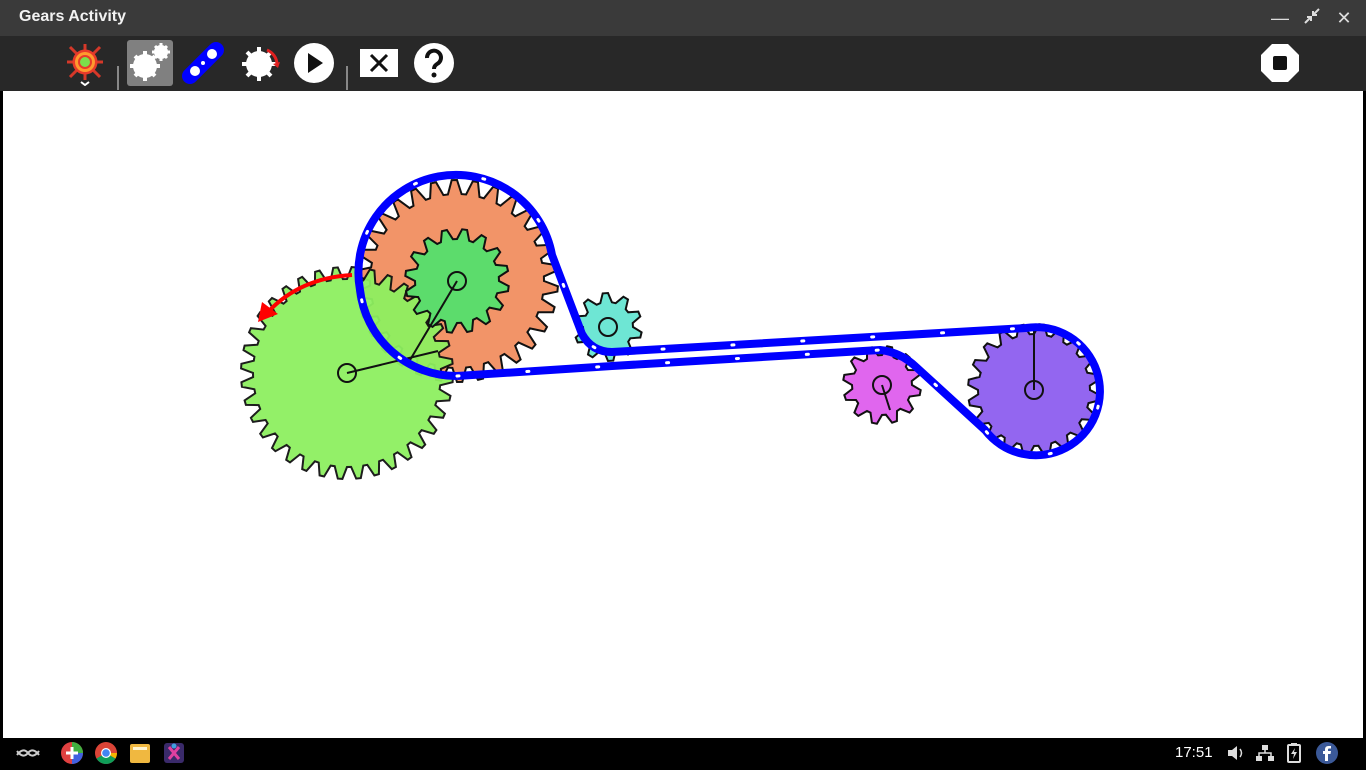 This screenshot has height=770, width=1366. I want to click on title-bar: Gears Activity — ✕, so click(683, 18).